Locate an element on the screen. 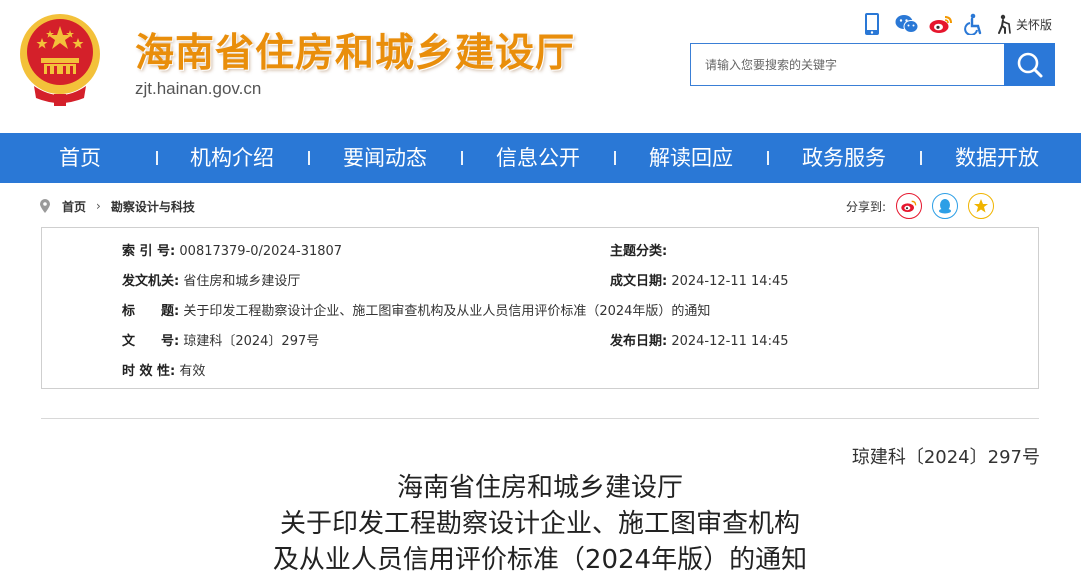 The width and height of the screenshot is (1081, 582). content-divider is located at coordinates (540, 418).